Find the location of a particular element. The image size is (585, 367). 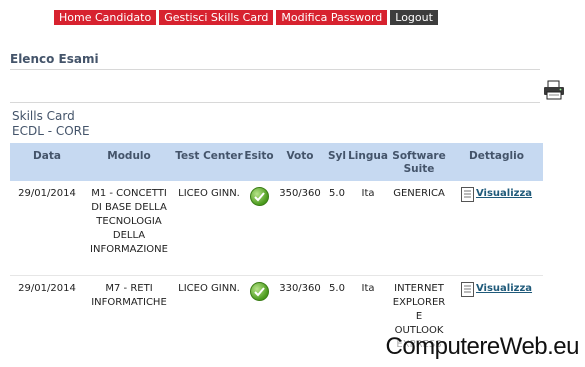

exam-detail: Visualizza is located at coordinates (496, 228).